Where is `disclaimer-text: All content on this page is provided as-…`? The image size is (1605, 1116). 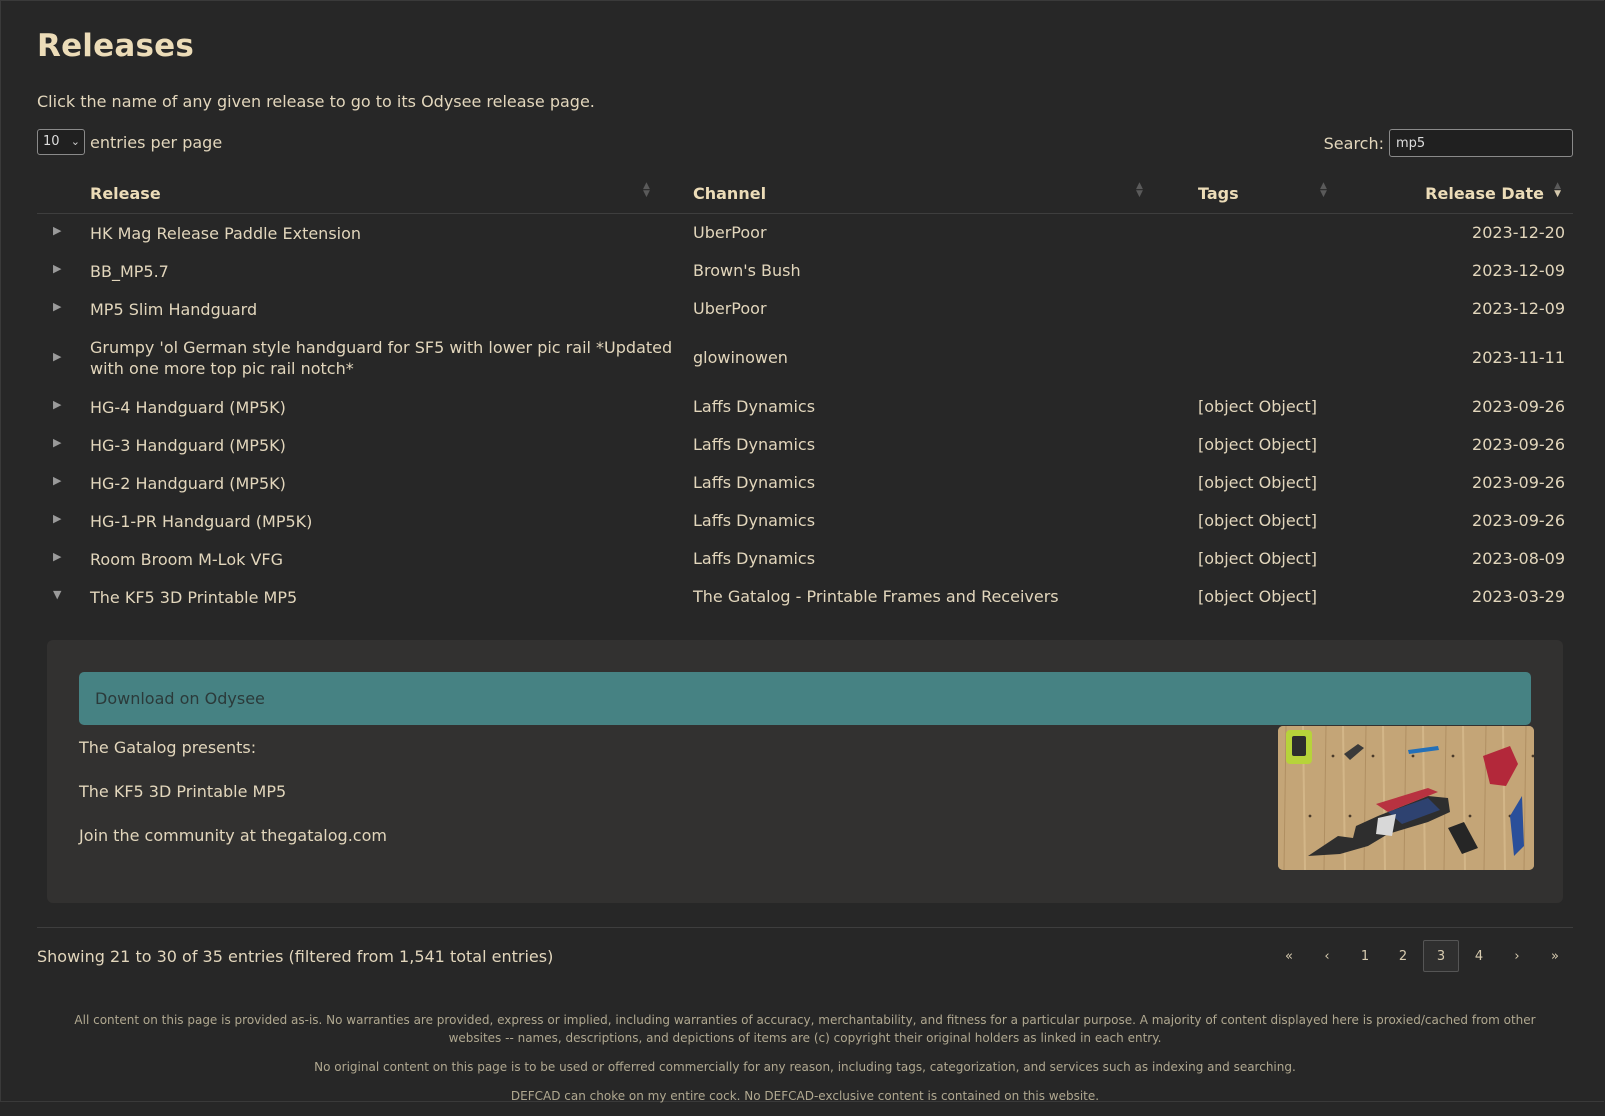 disclaimer-text: All content on this page is provided as-… is located at coordinates (805, 1029).